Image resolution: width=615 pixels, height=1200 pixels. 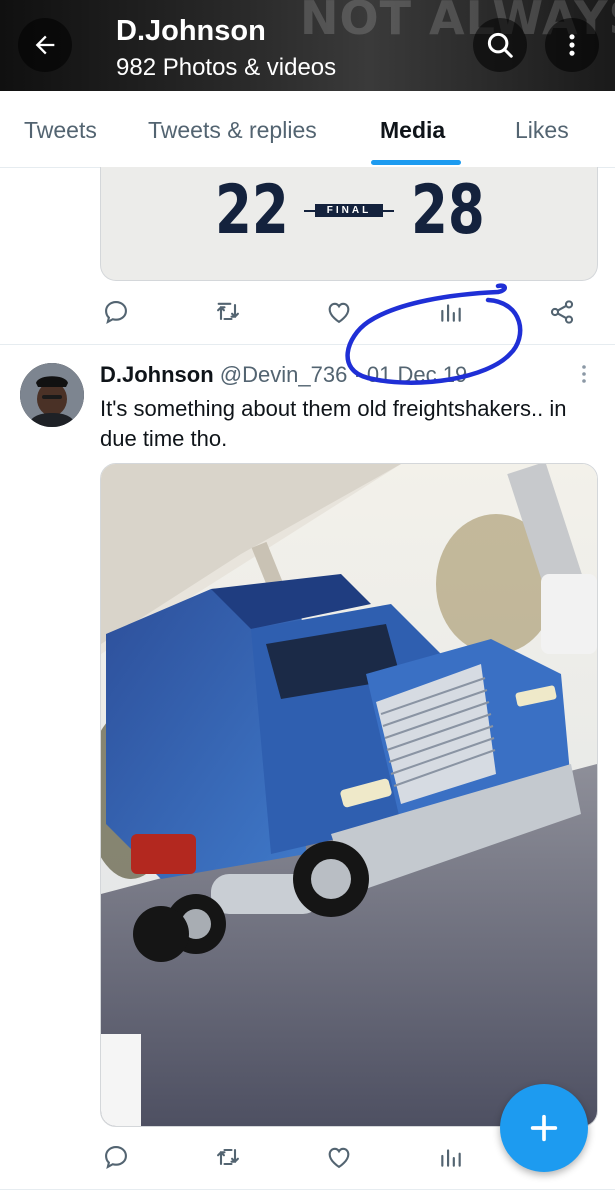 What do you see at coordinates (412, 130) in the screenshot?
I see `tab-media: Media` at bounding box center [412, 130].